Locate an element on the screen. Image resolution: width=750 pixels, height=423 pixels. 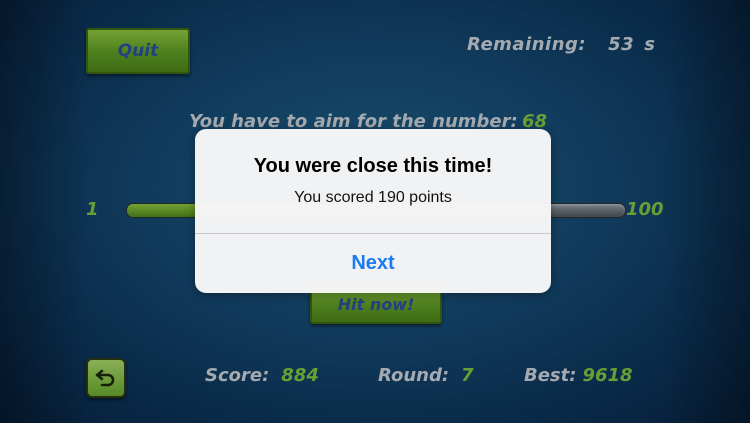
next-button-label: Next is located at coordinates (373, 263).